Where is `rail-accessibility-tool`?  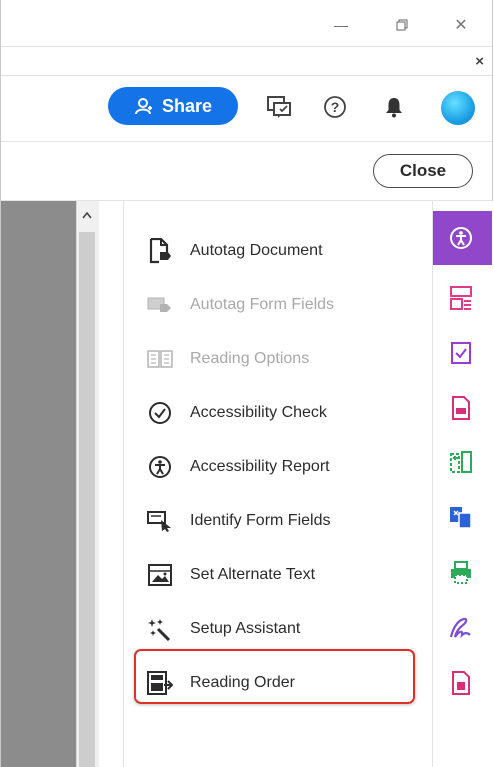 rail-accessibility-tool is located at coordinates (461, 238).